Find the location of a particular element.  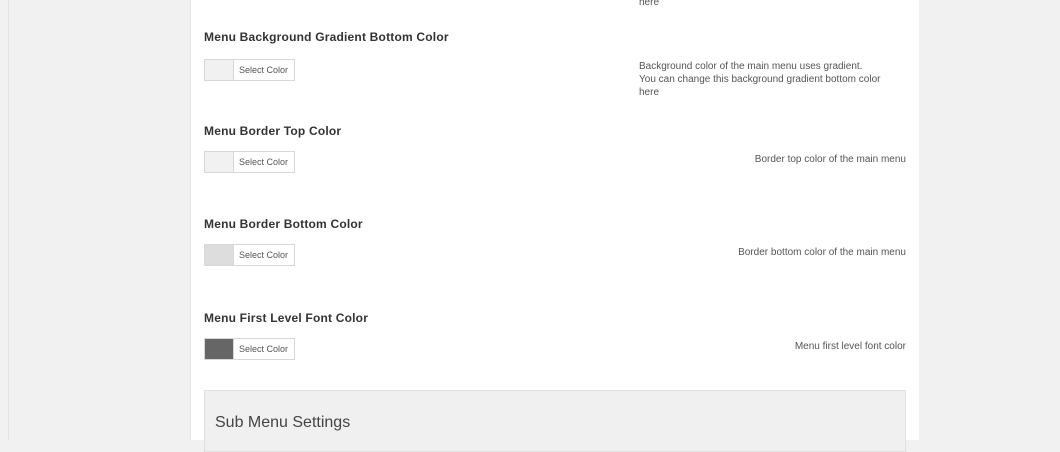

option-title: Menu Border Top Color is located at coordinates (273, 131).